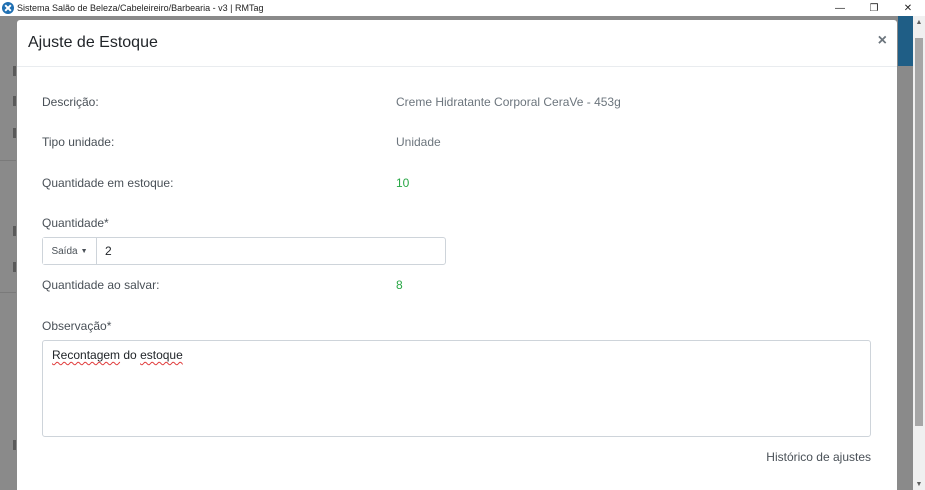  Describe the element at coordinates (8, 8) in the screenshot. I see `app-logo-icon` at that location.